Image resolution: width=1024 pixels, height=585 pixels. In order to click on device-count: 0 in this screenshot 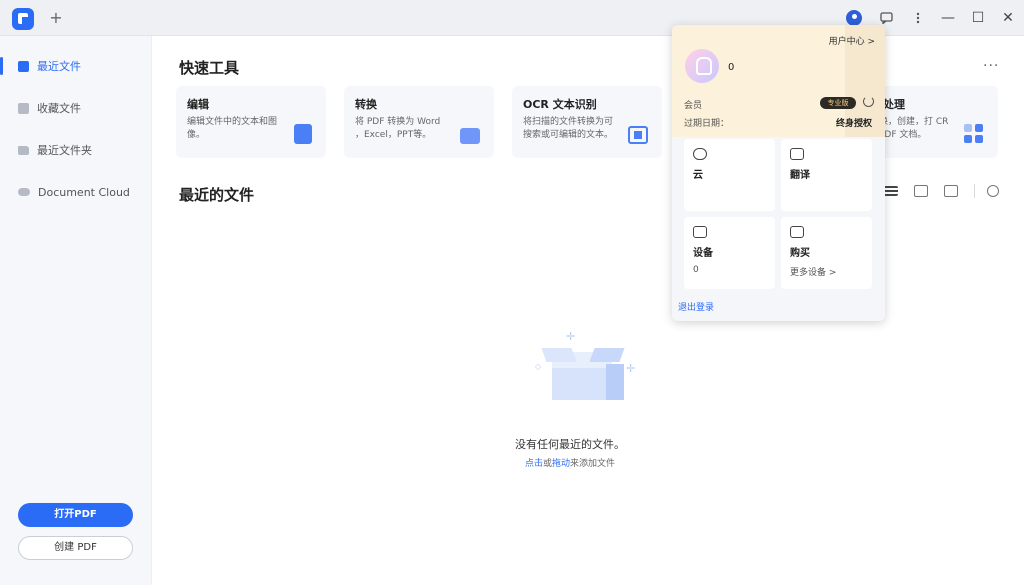, I will do `click(696, 270)`.